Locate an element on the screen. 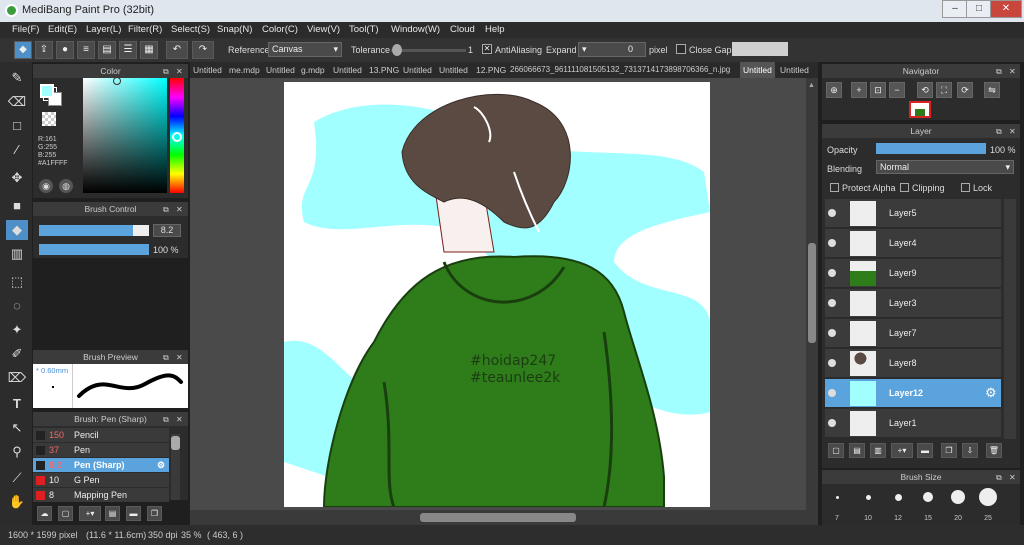  brush-item-pen: 37 Pen is located at coordinates (101, 450).